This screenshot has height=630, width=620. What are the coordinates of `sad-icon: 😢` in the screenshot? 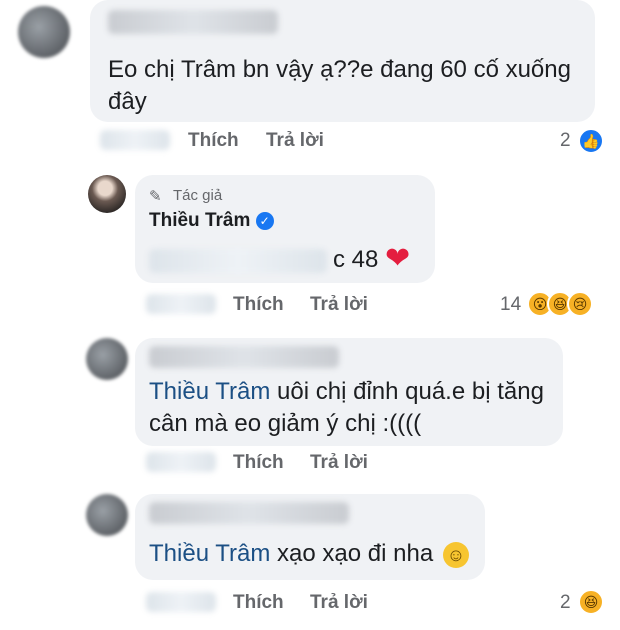 It's located at (580, 304).